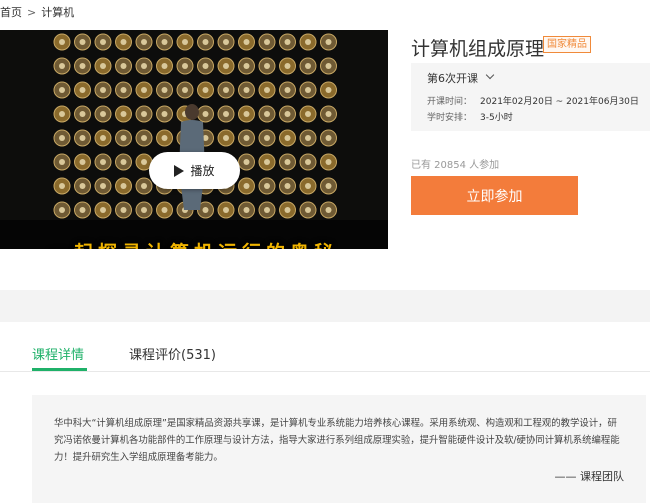  Describe the element at coordinates (490, 75) in the screenshot. I see `chevron-down-icon` at that location.